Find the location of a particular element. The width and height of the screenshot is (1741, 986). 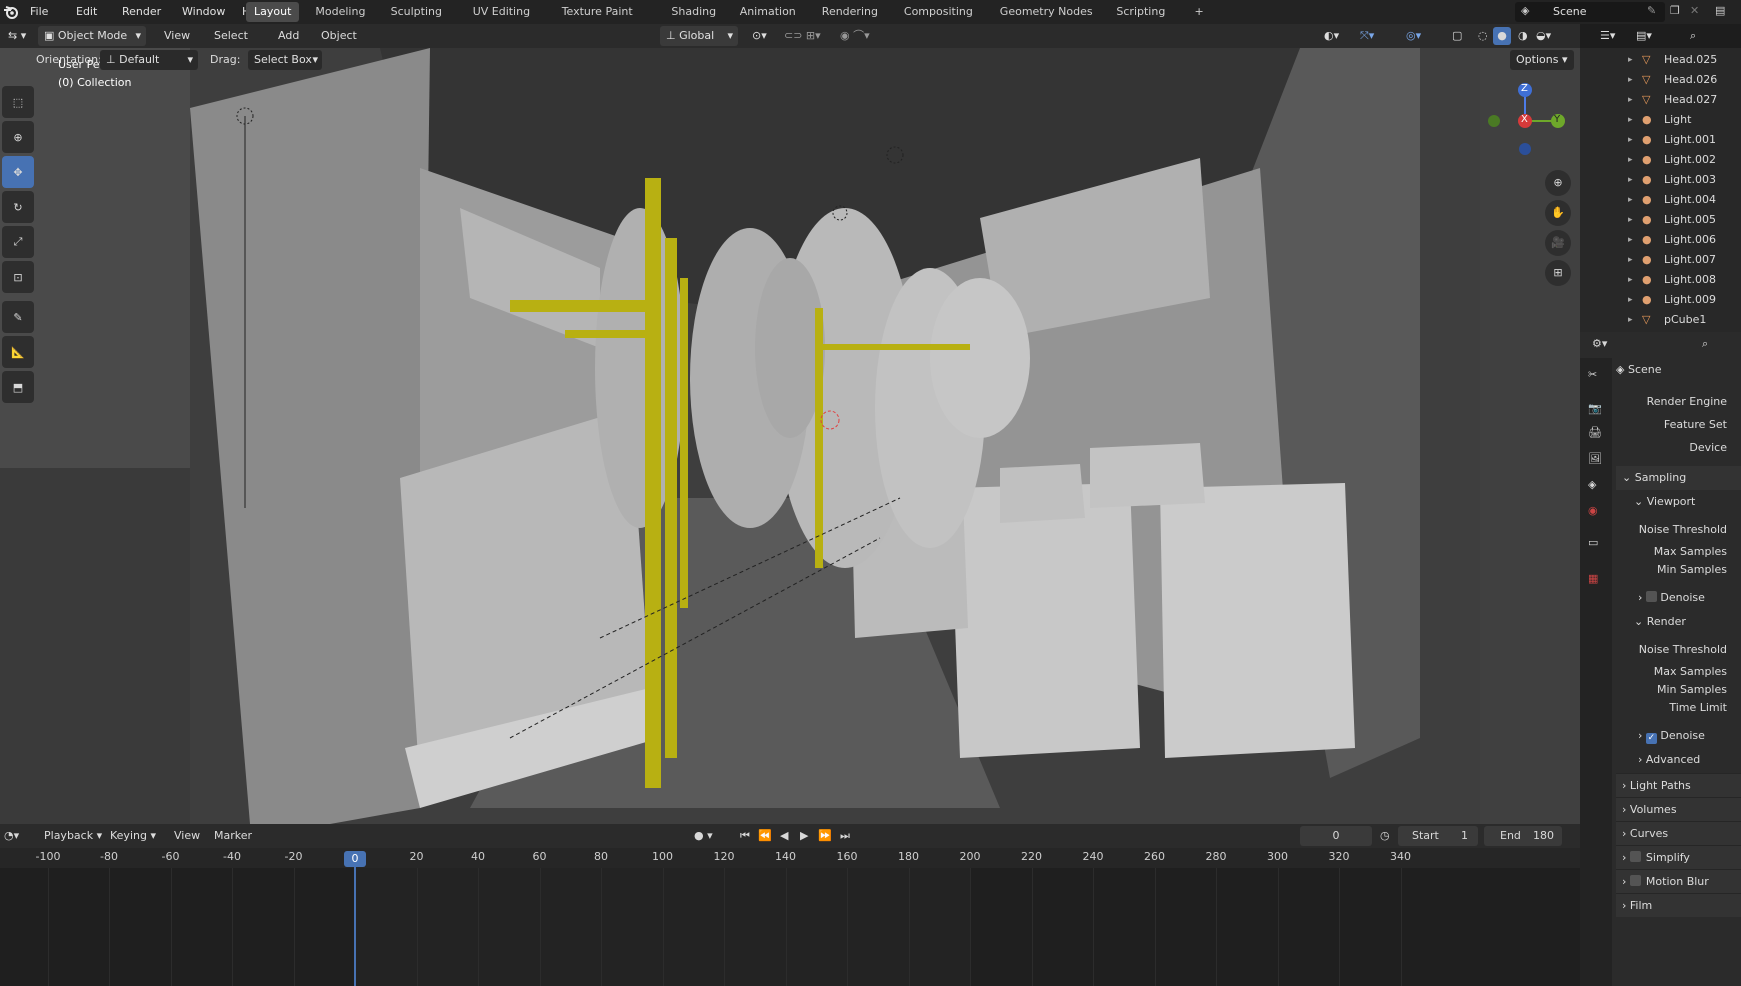

workspace-tab-compositing: Compositing is located at coordinates (938, 12).